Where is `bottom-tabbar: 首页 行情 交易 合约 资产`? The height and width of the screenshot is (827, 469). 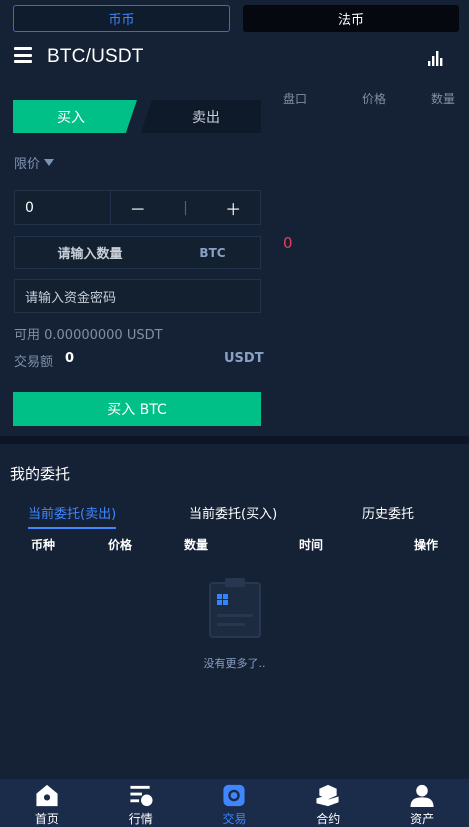 bottom-tabbar: 首页 行情 交易 合约 资产 is located at coordinates (234, 803).